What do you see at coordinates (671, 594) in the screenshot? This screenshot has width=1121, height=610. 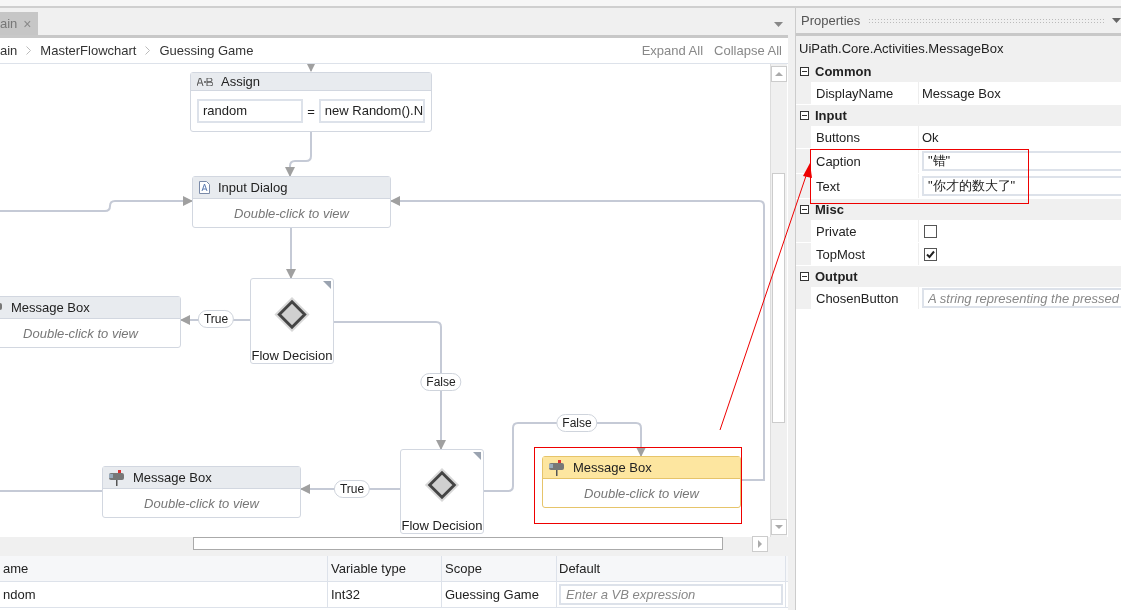 I see `expression-field: Enter a VB expression` at bounding box center [671, 594].